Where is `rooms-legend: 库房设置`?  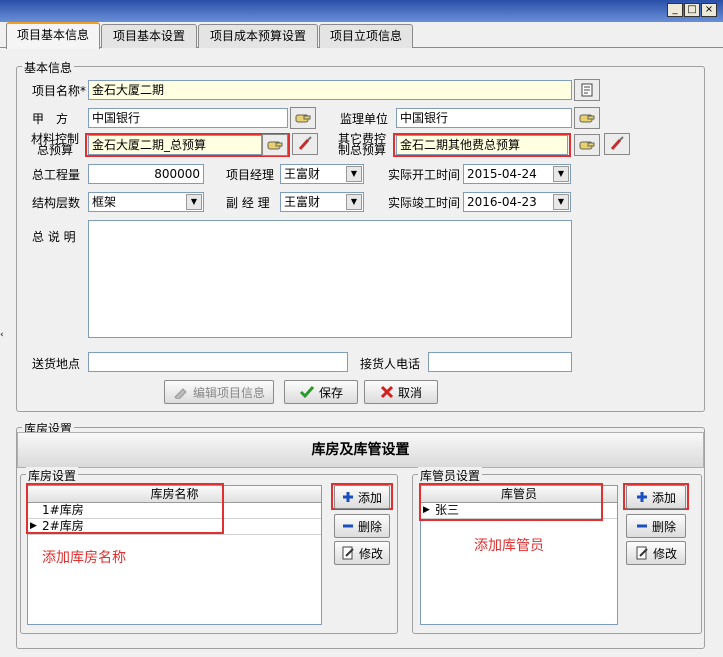
rooms-legend: 库房设置 is located at coordinates (52, 475).